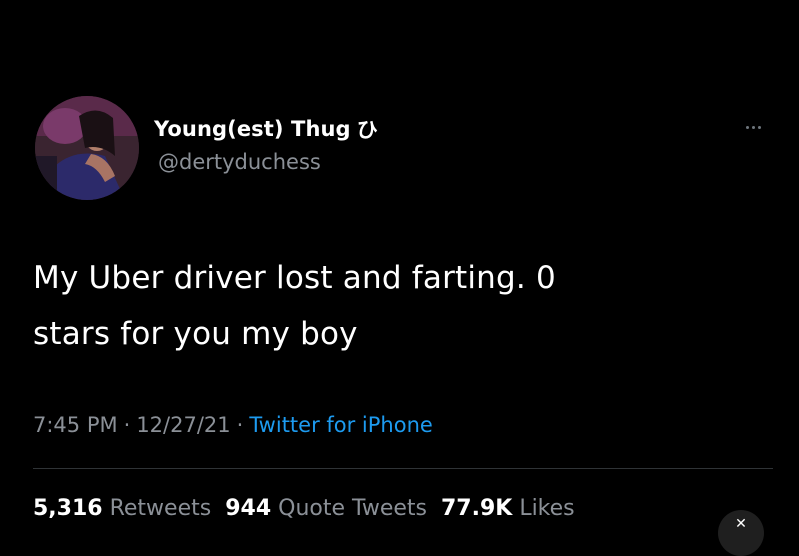 The height and width of the screenshot is (556, 799). What do you see at coordinates (183, 425) in the screenshot?
I see `tweet-date: 12/27/21` at bounding box center [183, 425].